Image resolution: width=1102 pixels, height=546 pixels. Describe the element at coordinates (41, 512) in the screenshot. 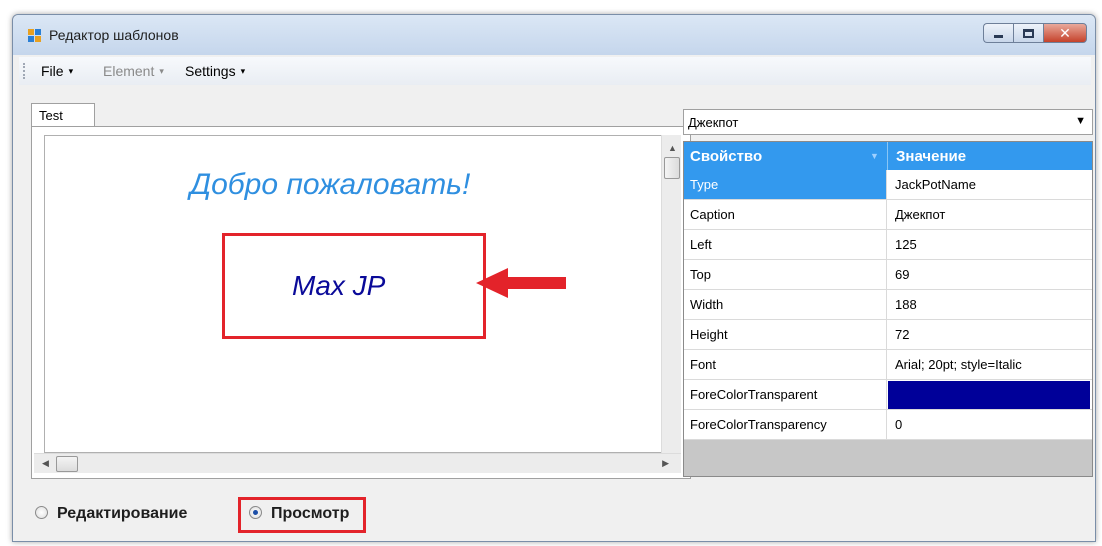

I see `radio-button-icon` at that location.